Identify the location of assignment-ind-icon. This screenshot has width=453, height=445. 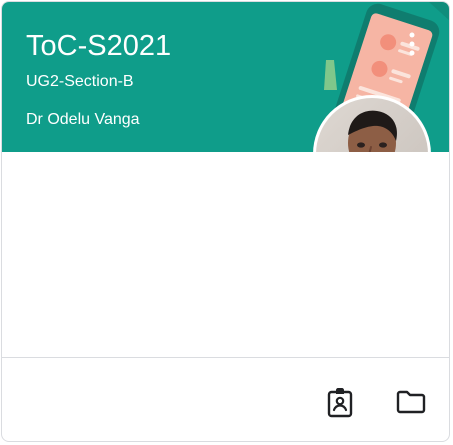
(340, 403).